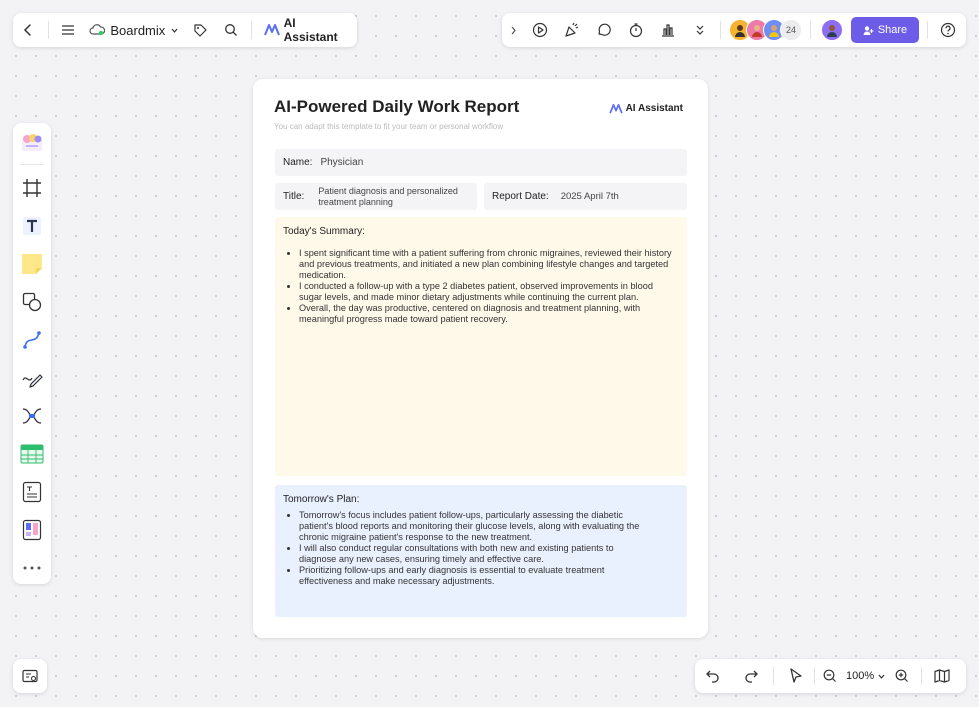 This screenshot has height=707, width=979. I want to click on minimap-button, so click(30, 676).